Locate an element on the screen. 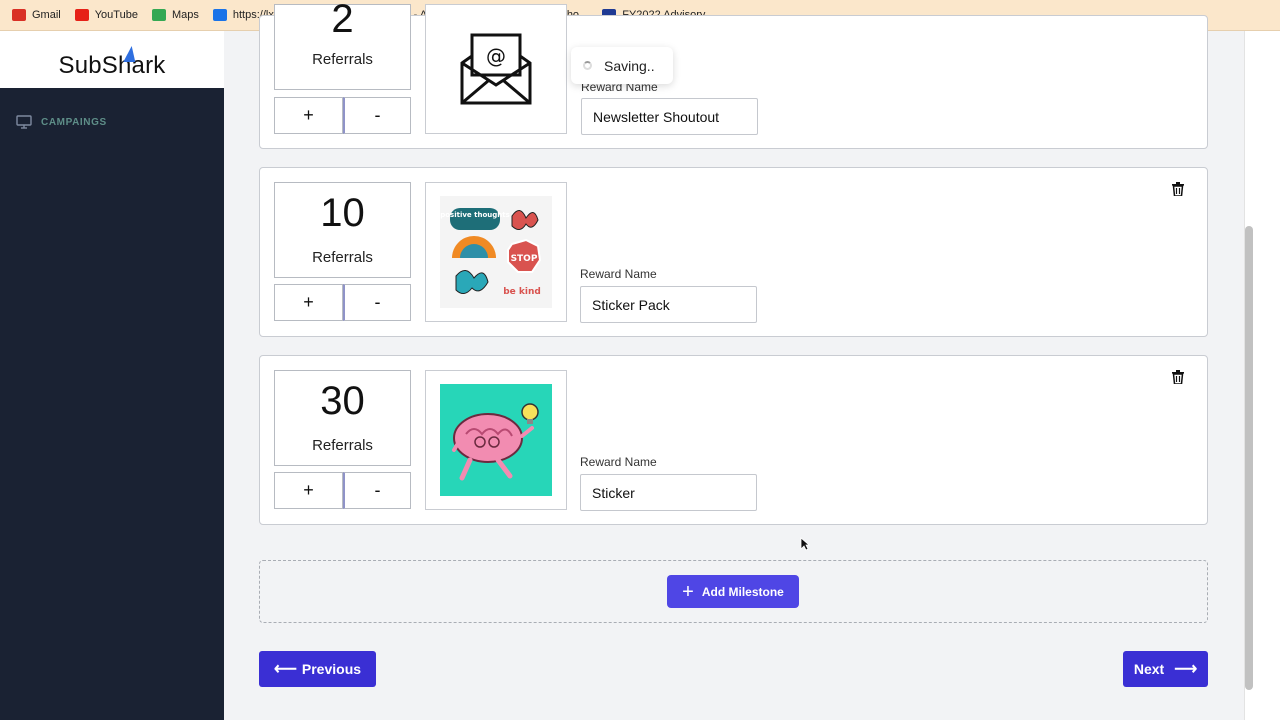 The width and height of the screenshot is (1280, 720). monitor-icon is located at coordinates (24, 122).